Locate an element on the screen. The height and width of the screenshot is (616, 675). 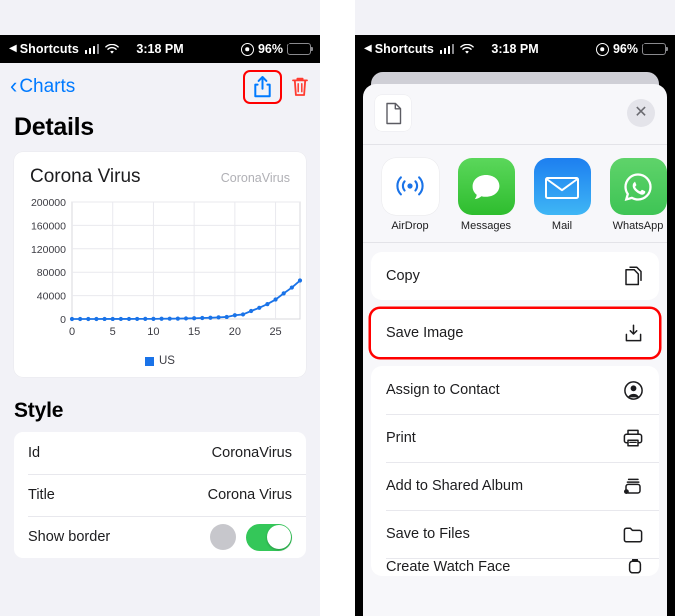
trash-icon is located at coordinates (300, 87).